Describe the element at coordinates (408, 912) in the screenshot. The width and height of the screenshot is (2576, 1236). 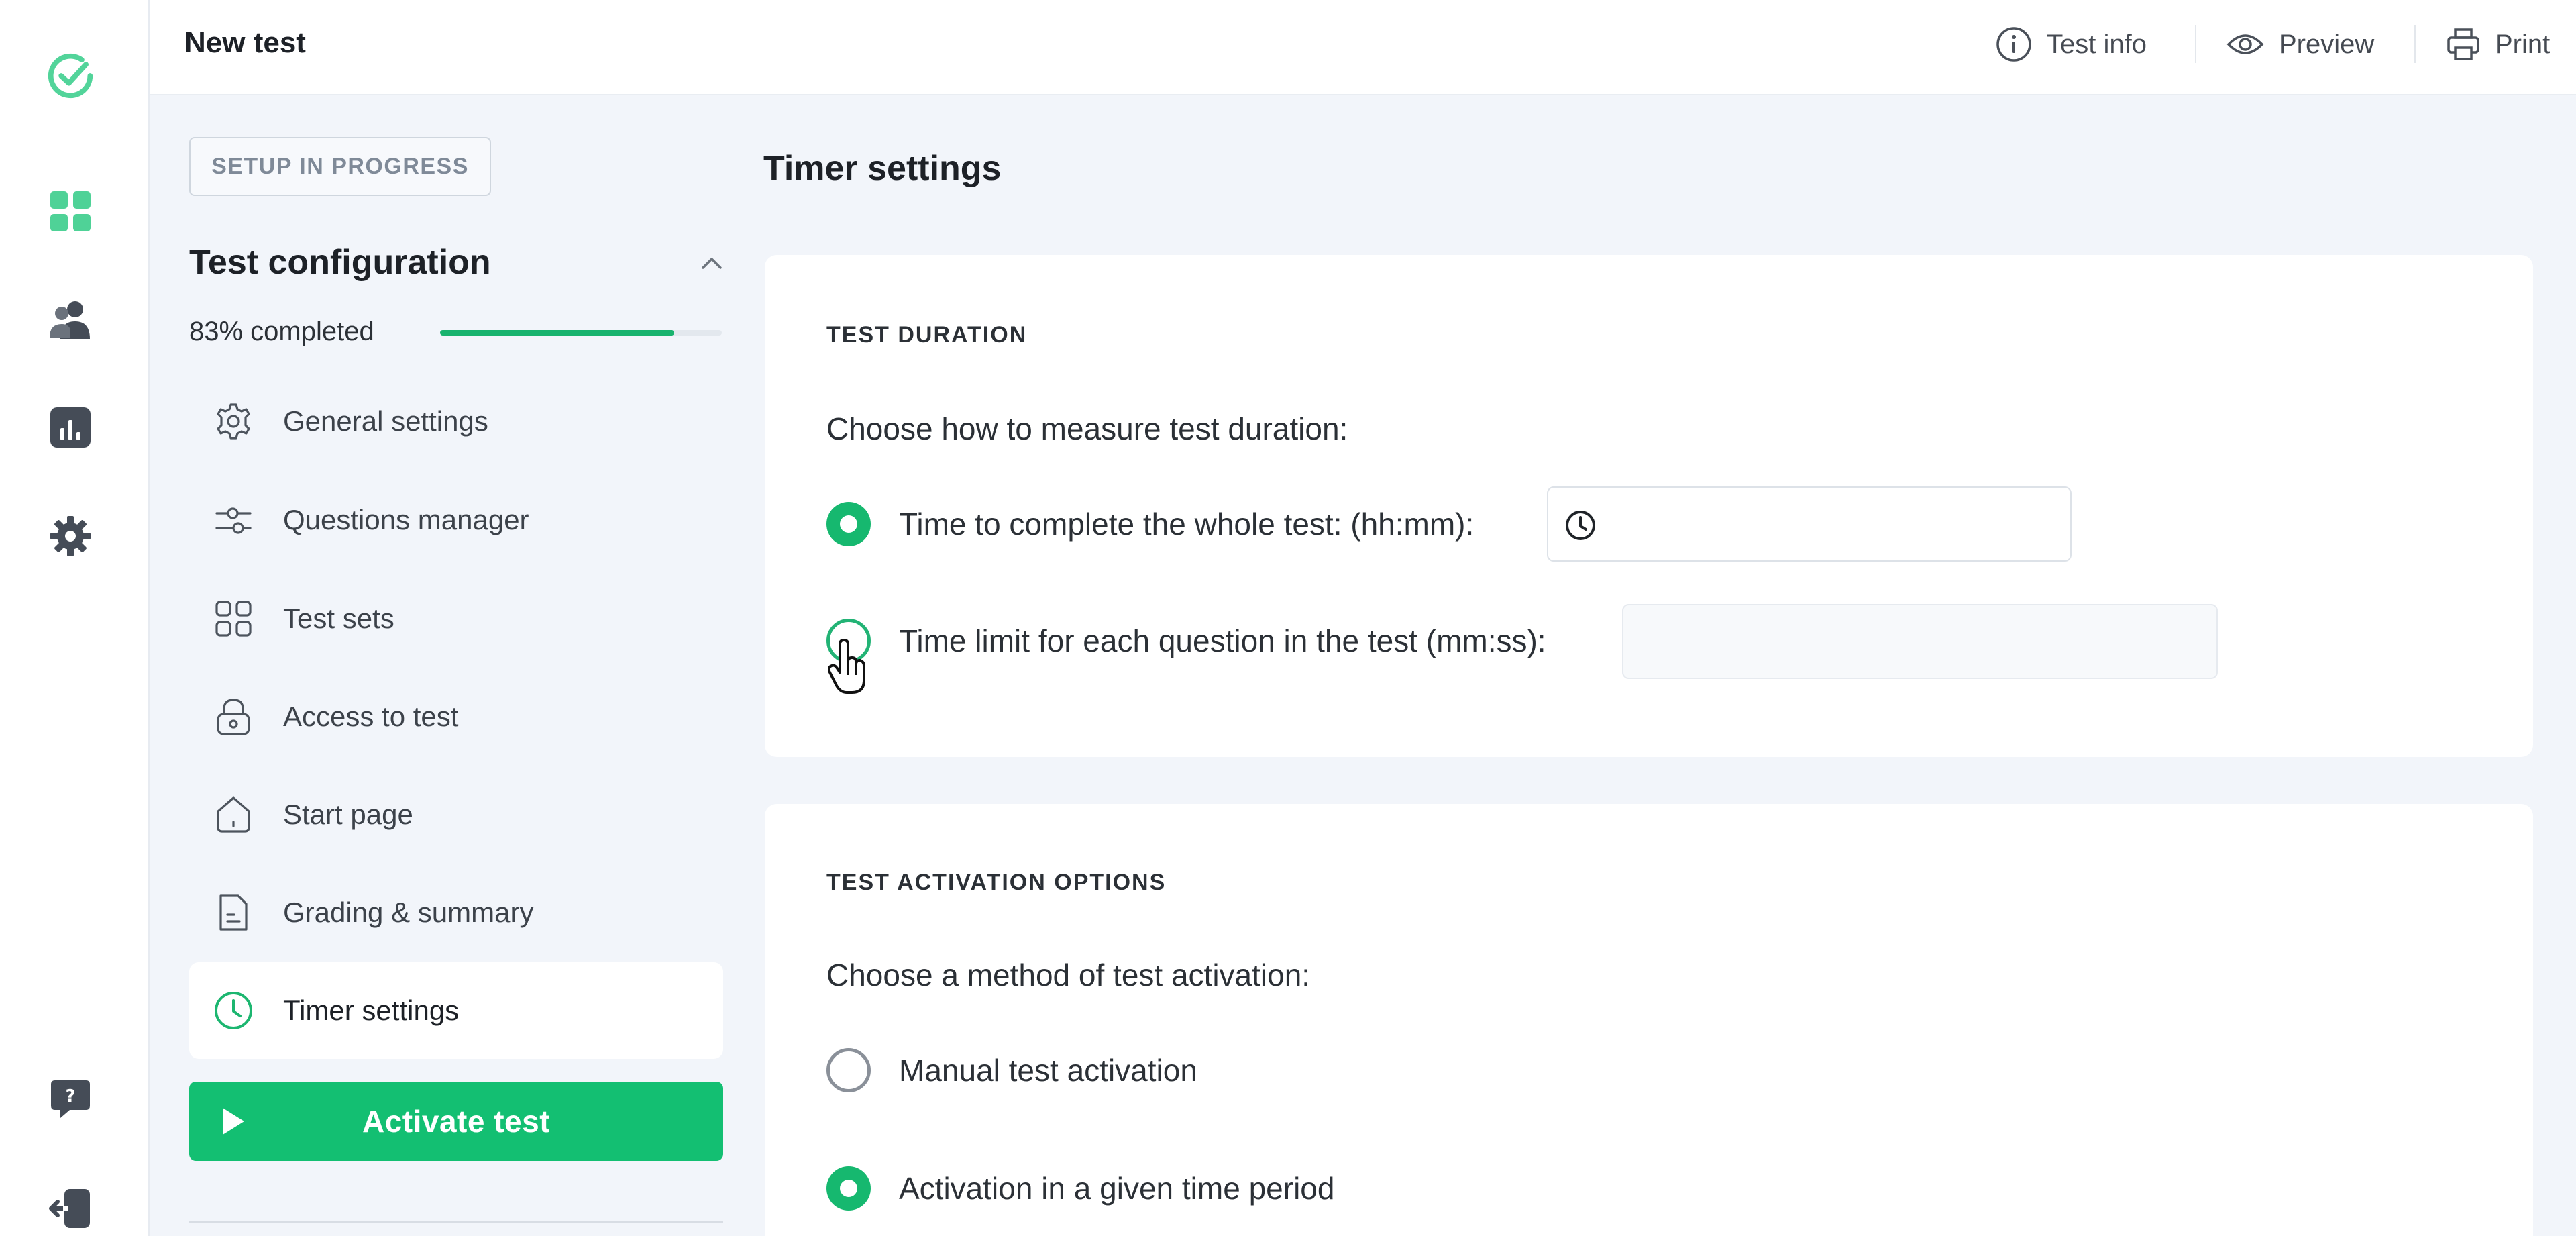
I see `nav-label: Grading & summary` at that location.